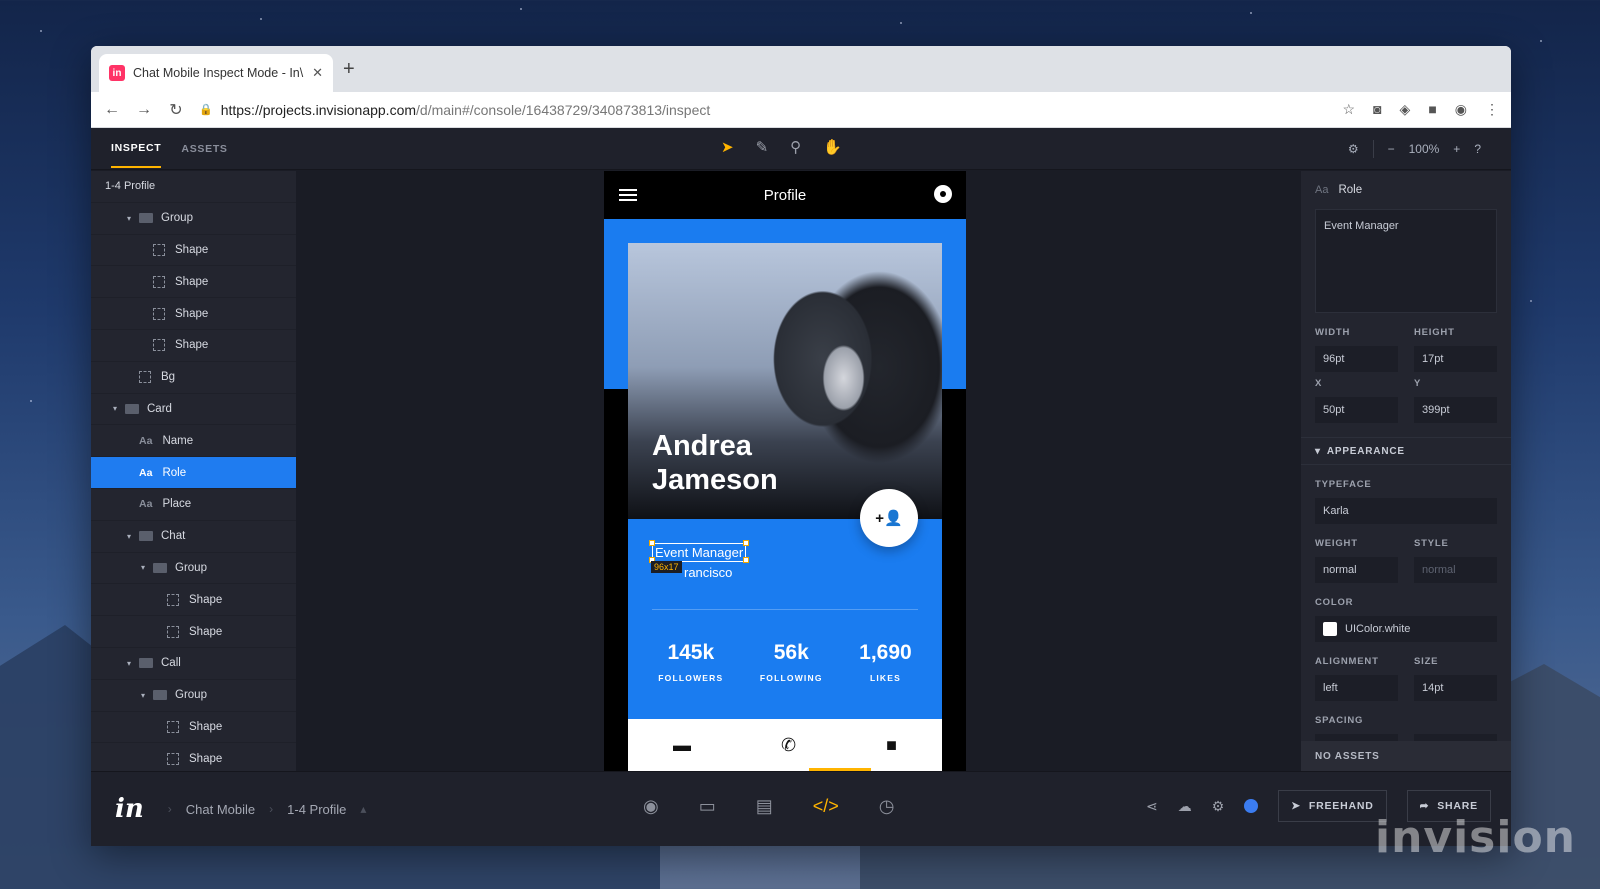 The height and width of the screenshot is (889, 1600). Describe the element at coordinates (699, 552) in the screenshot. I see `role-text: Event Manager` at that location.